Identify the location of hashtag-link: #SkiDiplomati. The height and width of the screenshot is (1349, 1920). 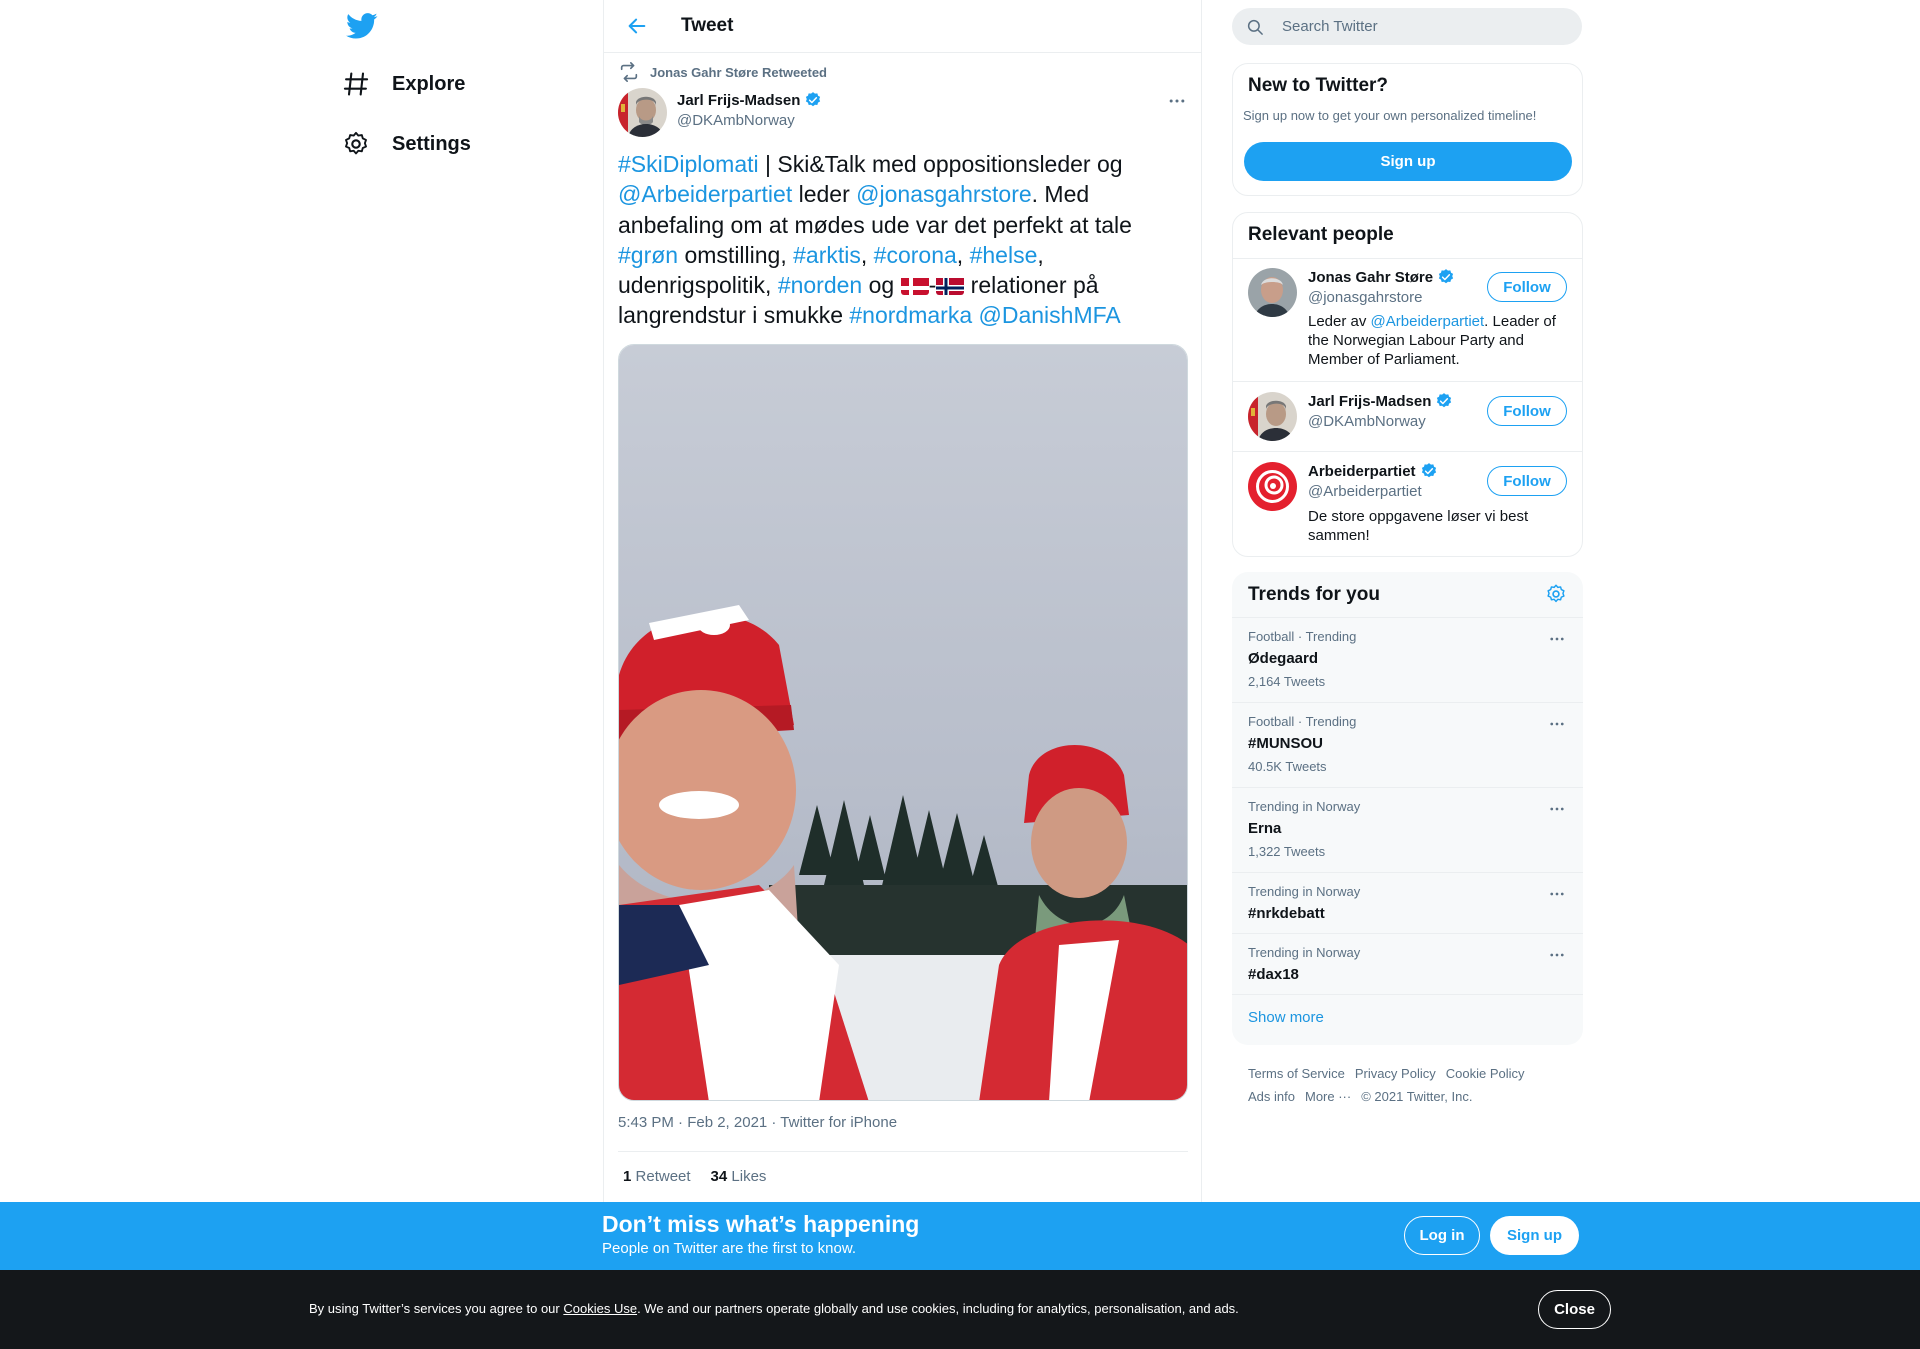
(688, 164).